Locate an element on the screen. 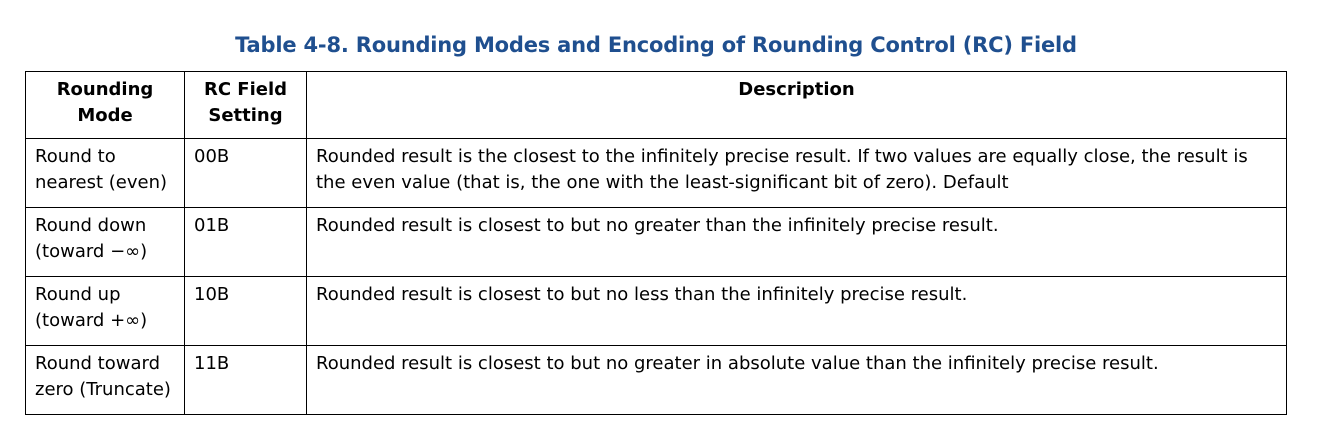 The height and width of the screenshot is (434, 1324). cell-rounding-mode: Round up (toward +∞) is located at coordinates (105, 311).